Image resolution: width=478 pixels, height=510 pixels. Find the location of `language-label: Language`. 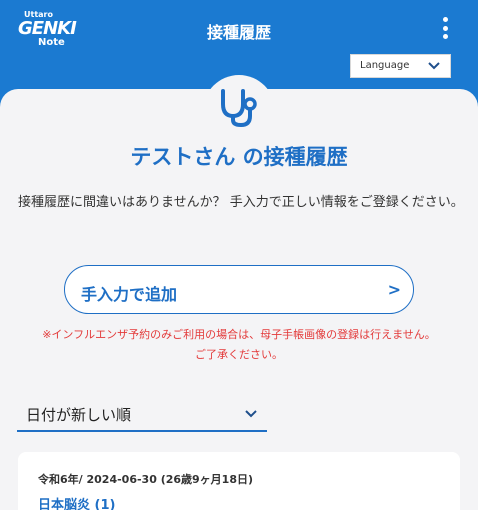

language-label: Language is located at coordinates (385, 65).